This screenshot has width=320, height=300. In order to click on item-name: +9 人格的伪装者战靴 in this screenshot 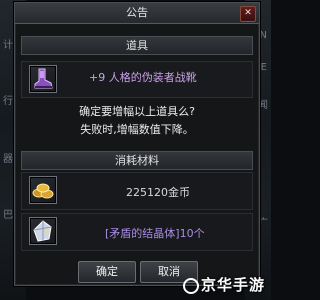, I will do `click(143, 77)`.